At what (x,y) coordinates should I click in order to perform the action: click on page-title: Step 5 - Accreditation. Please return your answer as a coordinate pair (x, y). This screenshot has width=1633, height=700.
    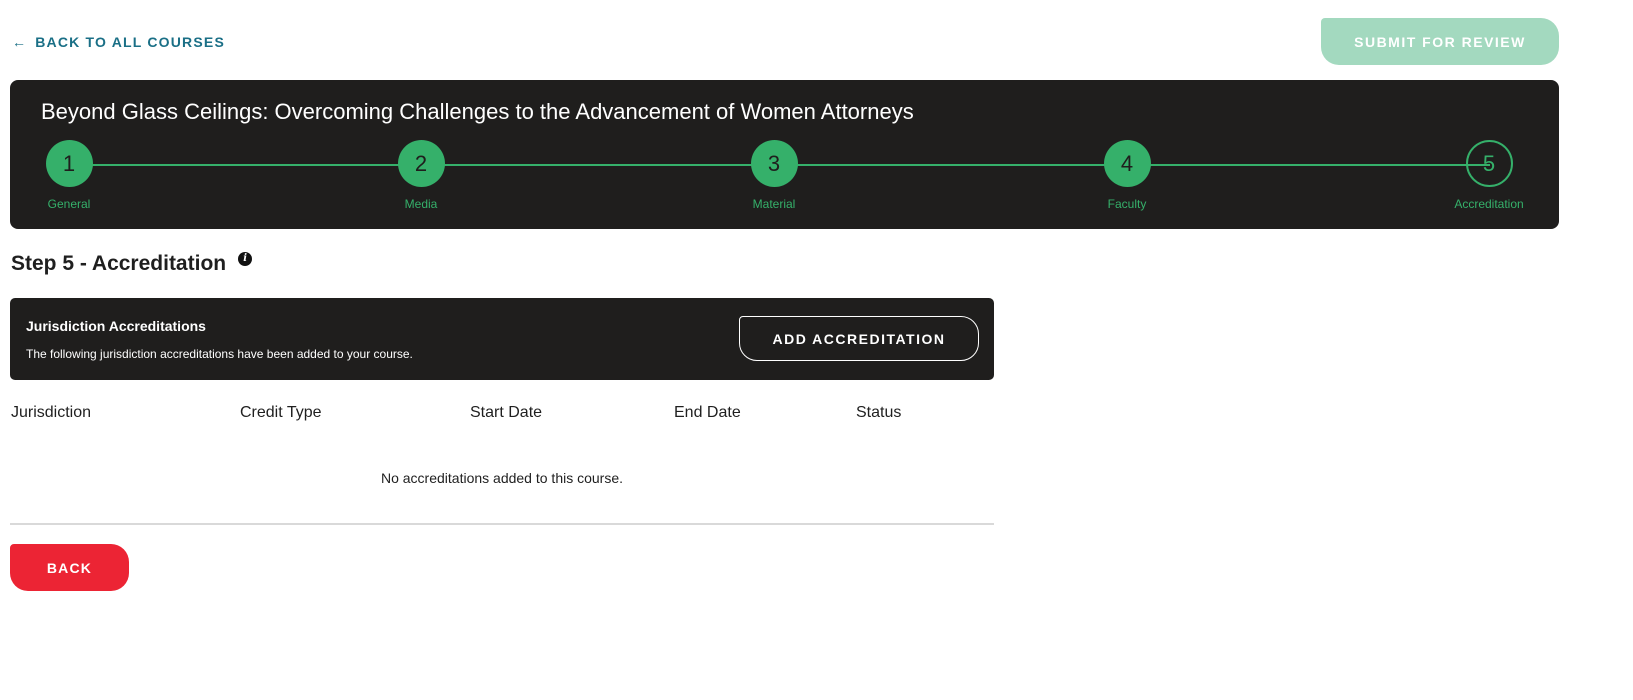
    Looking at the image, I should click on (119, 263).